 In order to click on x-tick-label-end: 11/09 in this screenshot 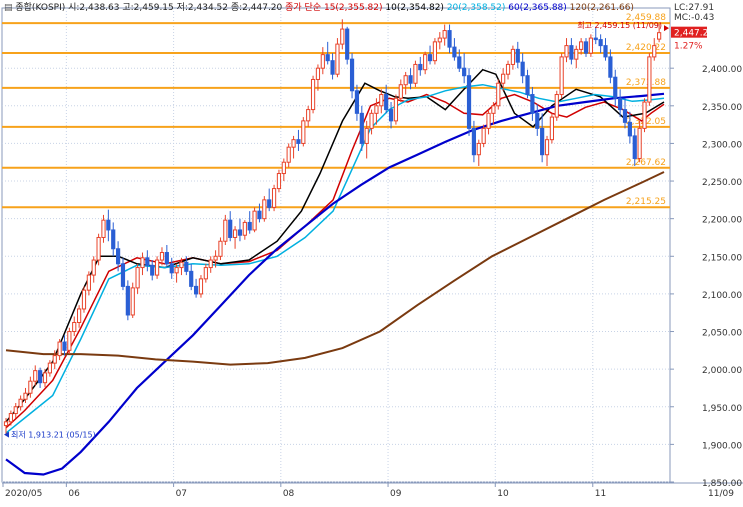, I will do `click(721, 494)`.